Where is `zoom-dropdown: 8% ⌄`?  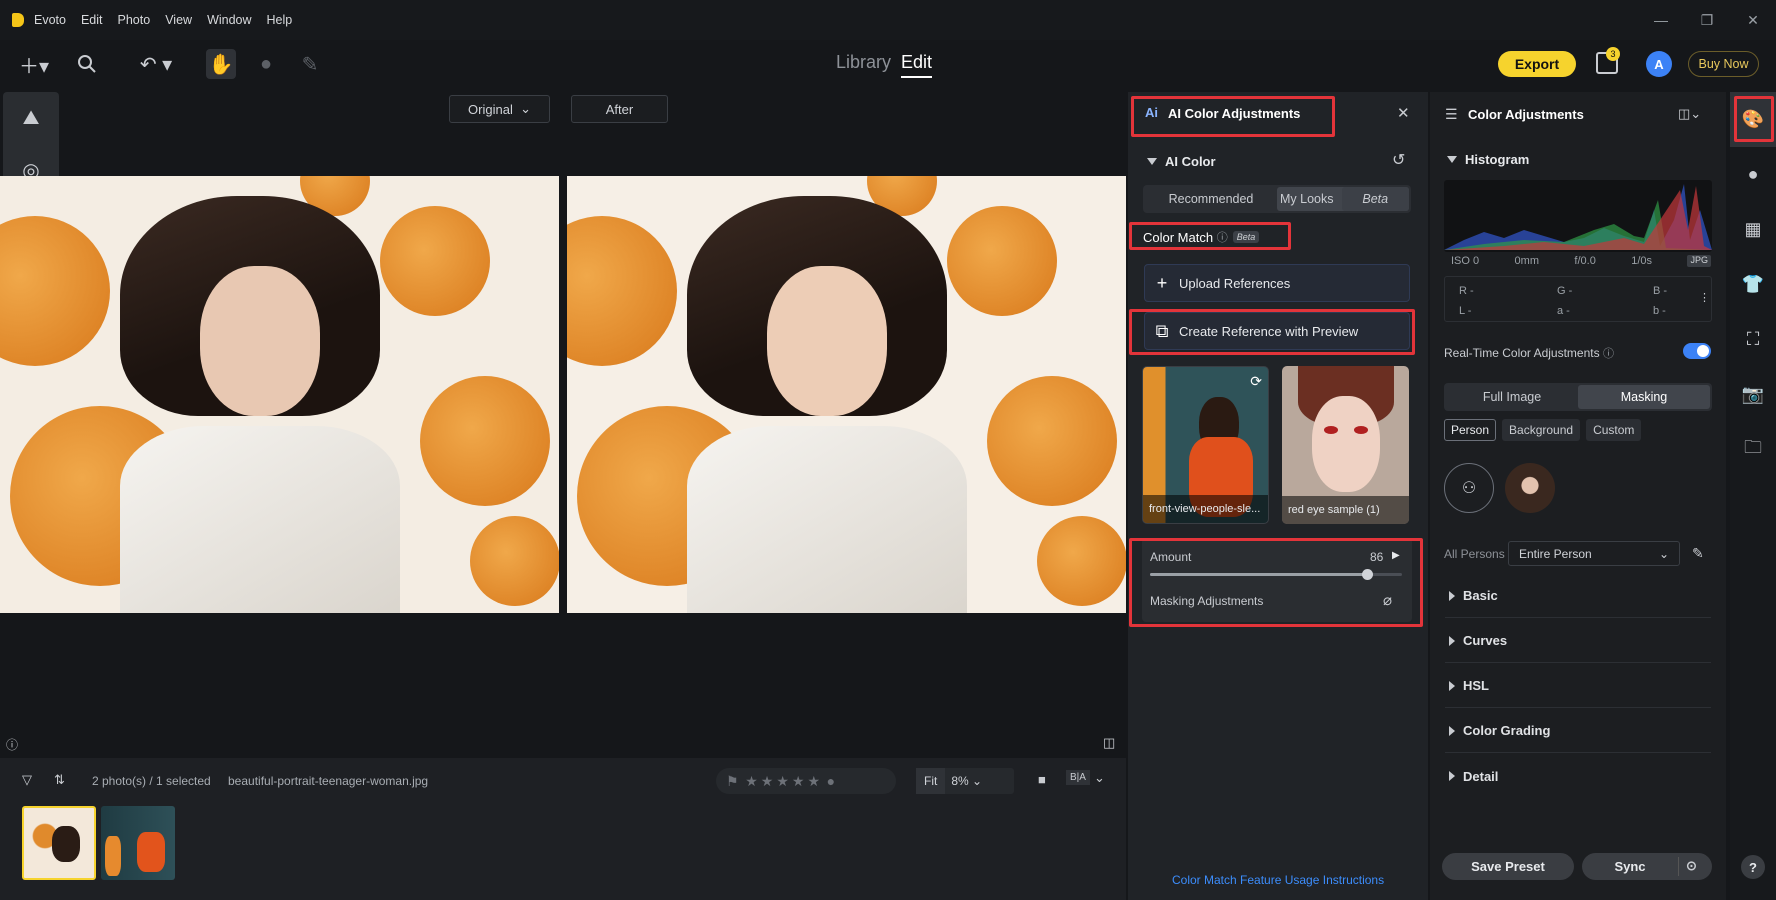 zoom-dropdown: 8% ⌄ is located at coordinates (966, 781).